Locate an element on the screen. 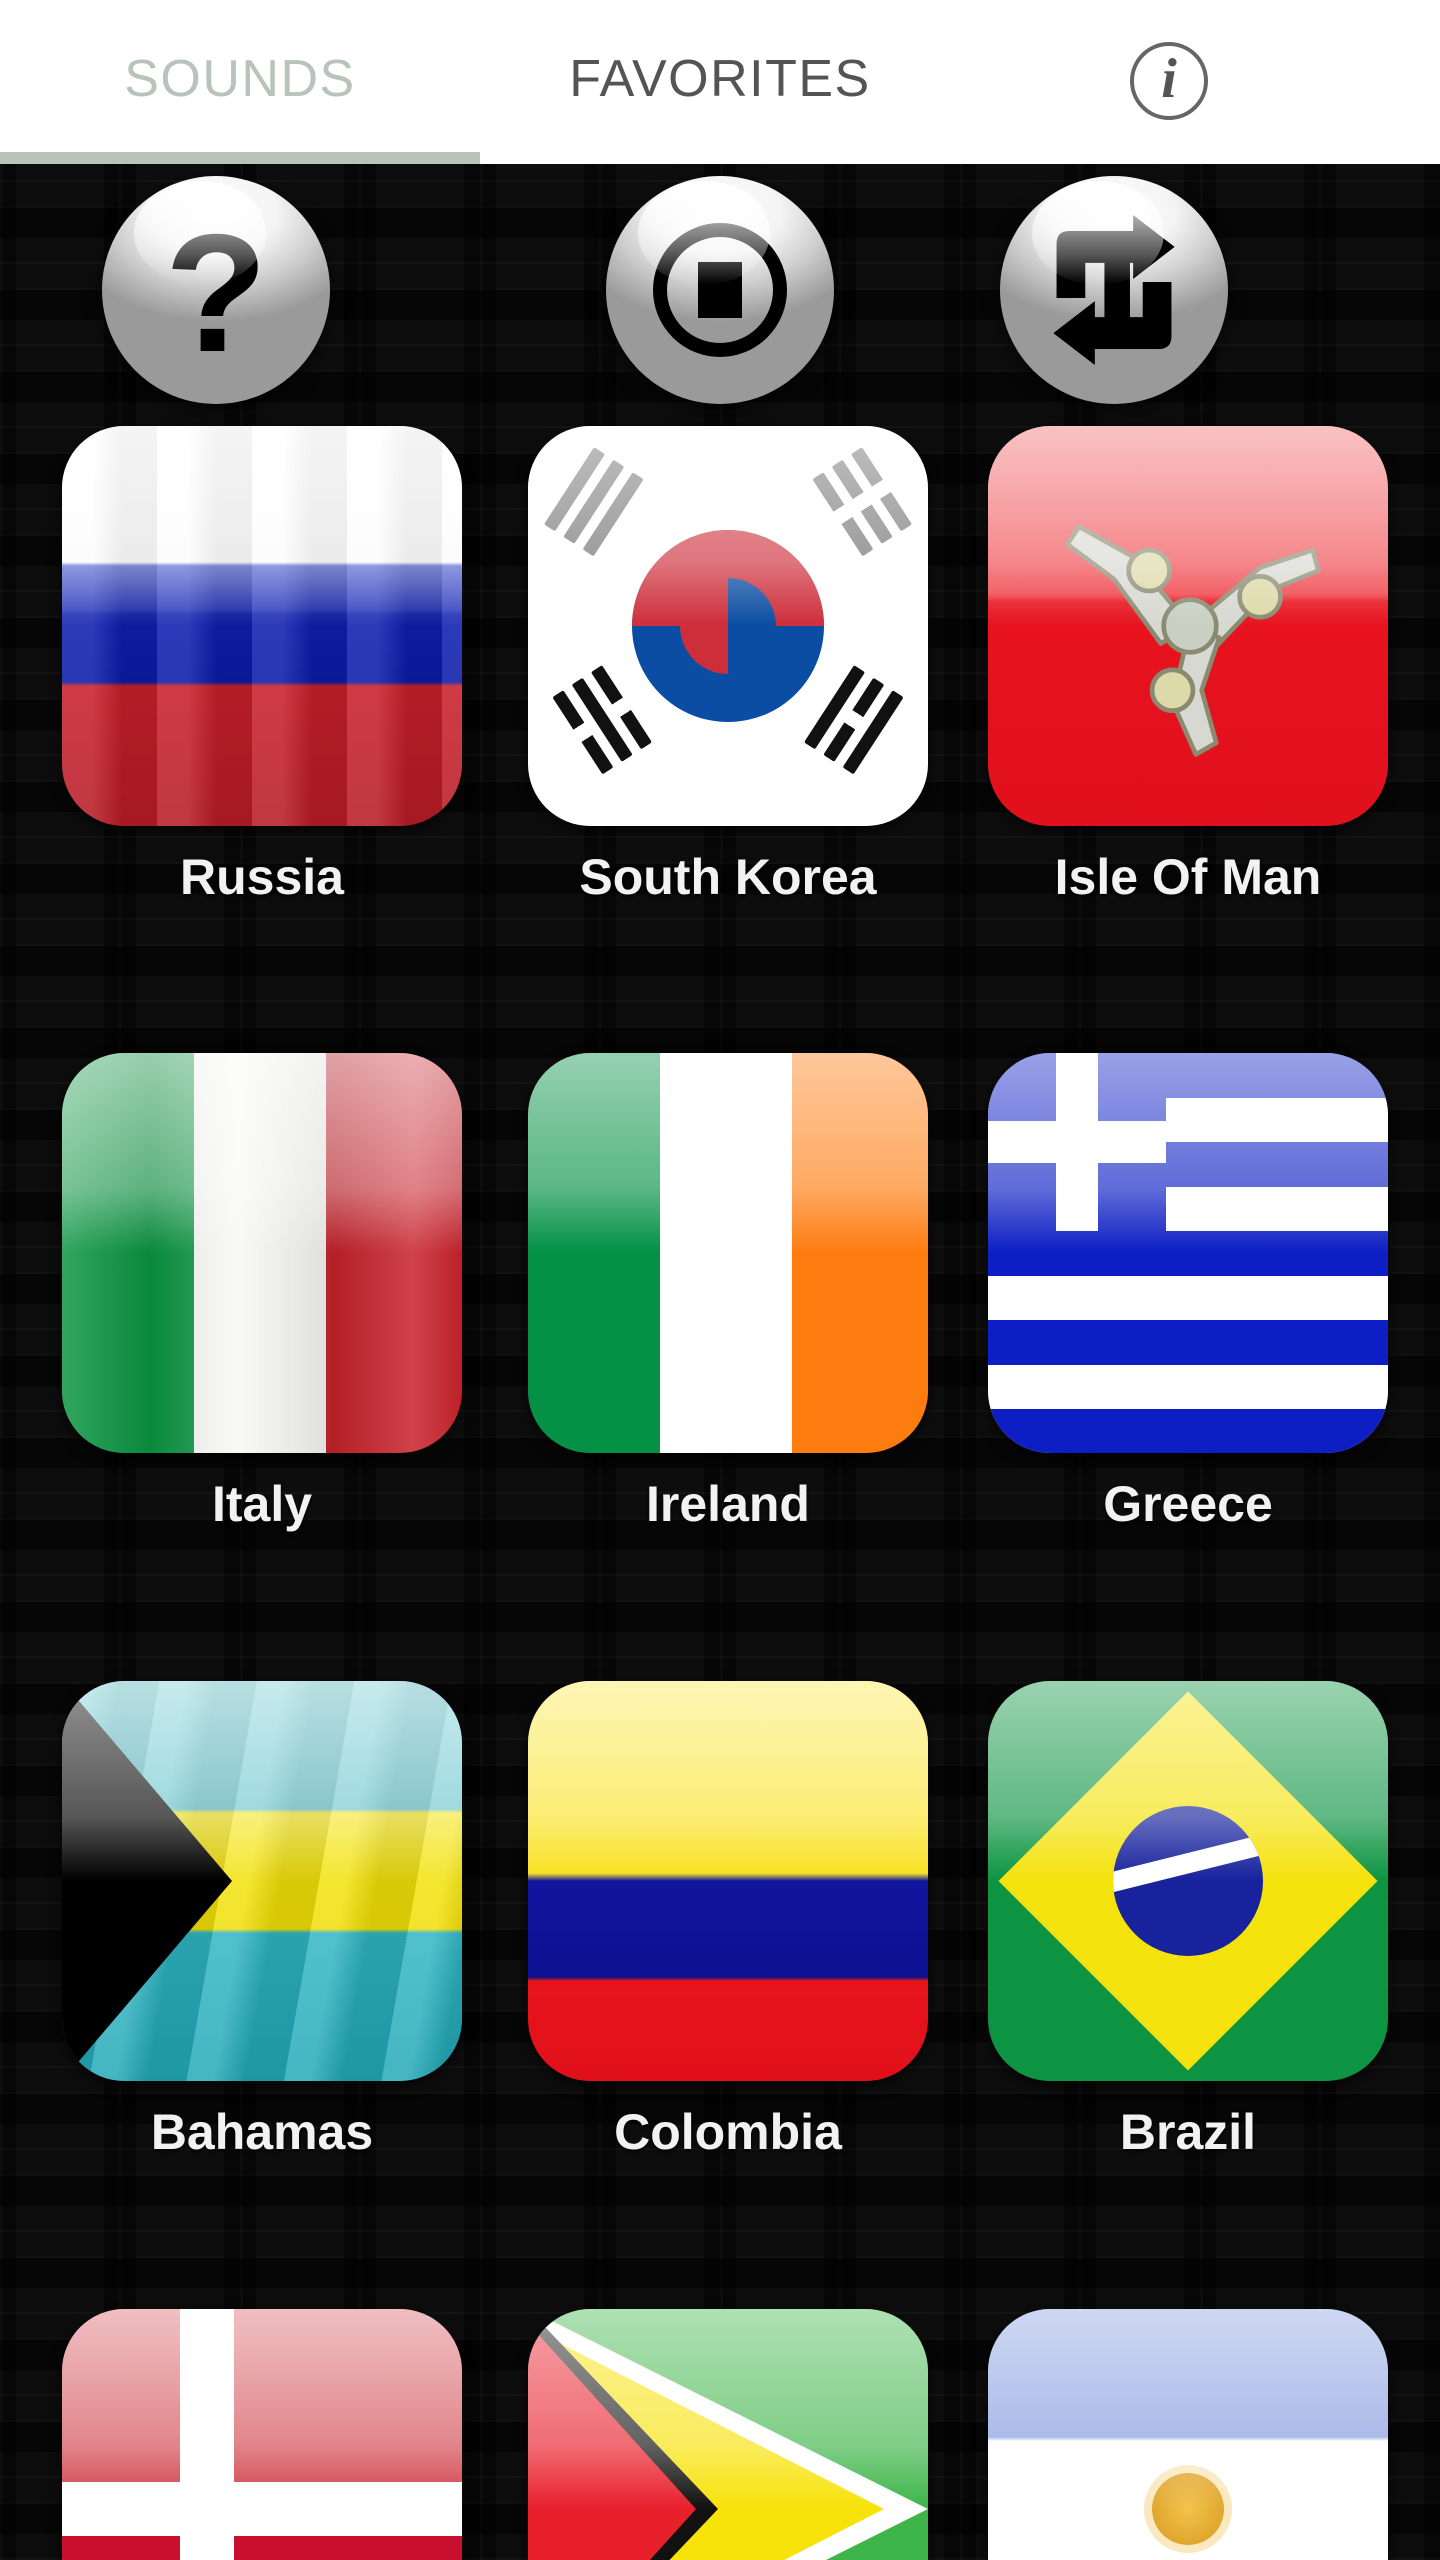 The width and height of the screenshot is (1440, 2560). flag-label: Italy is located at coordinates (262, 1504).